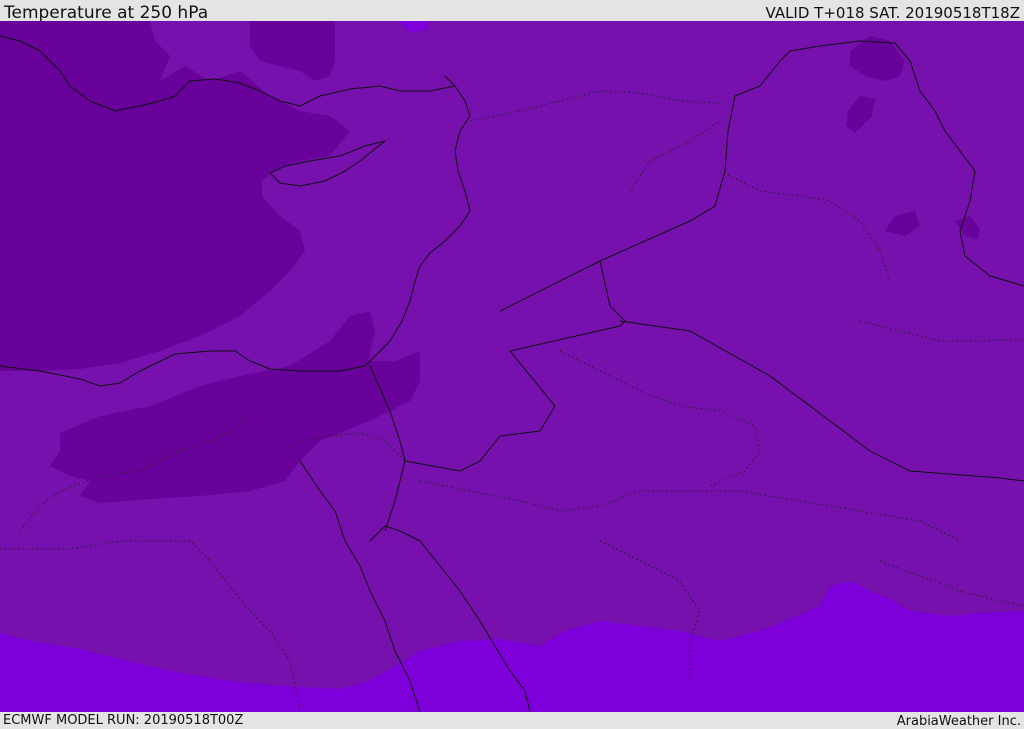  I want to click on credit-label: ArabiaWeather Inc., so click(958, 721).